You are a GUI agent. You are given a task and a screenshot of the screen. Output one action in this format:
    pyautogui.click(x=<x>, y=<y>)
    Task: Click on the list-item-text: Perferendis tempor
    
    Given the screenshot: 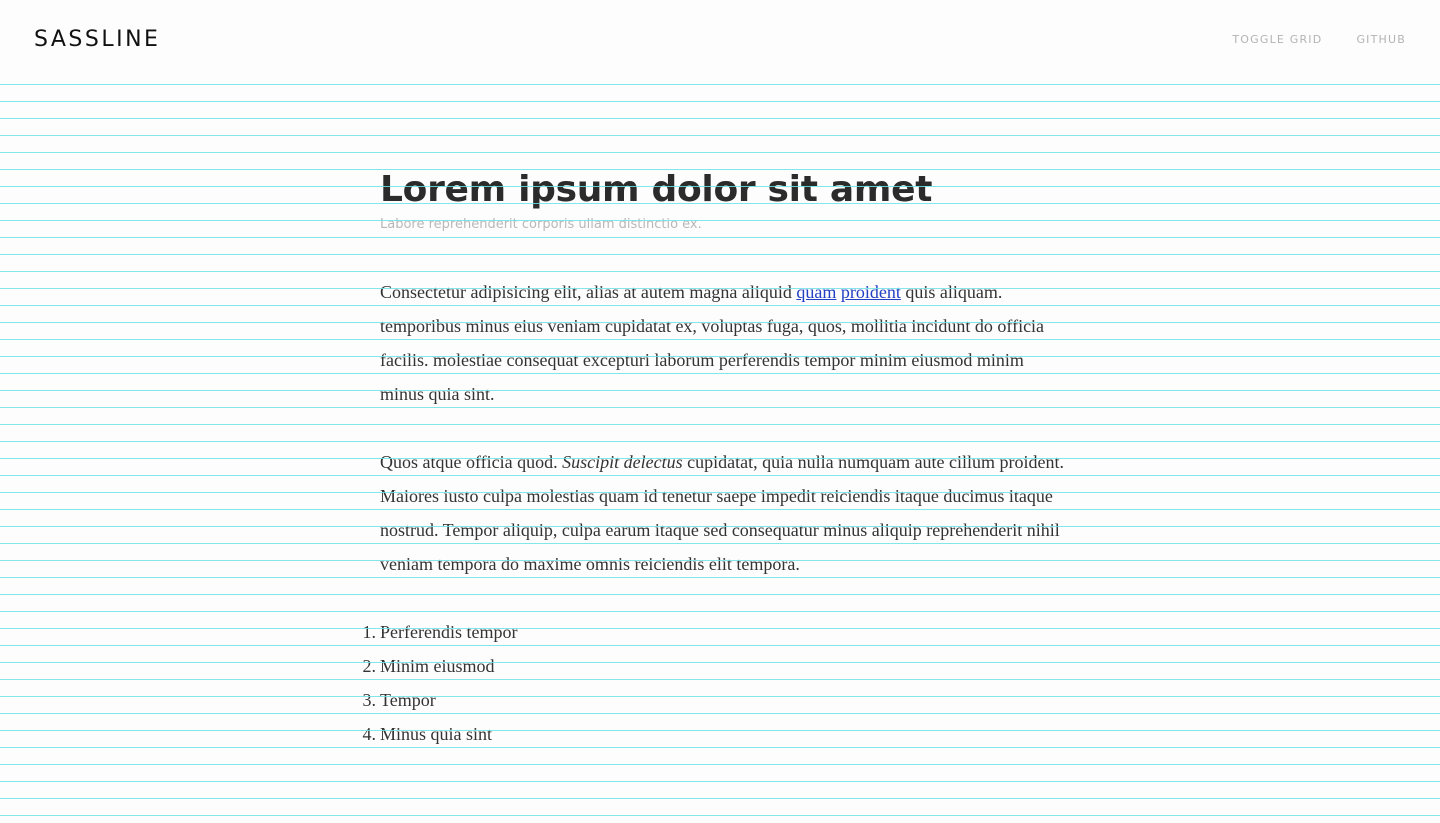 What is the action you would take?
    pyautogui.click(x=449, y=632)
    